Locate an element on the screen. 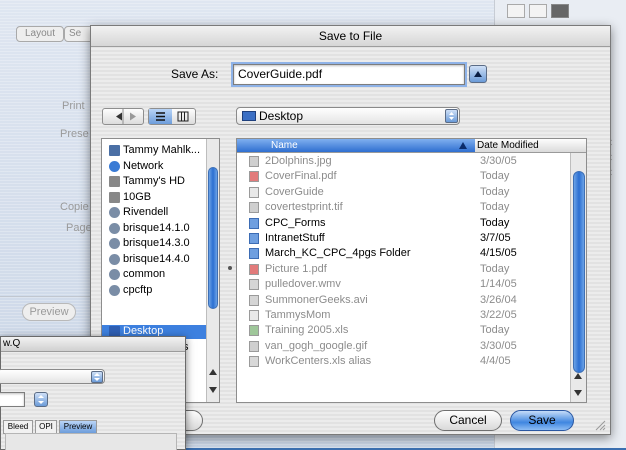 Image resolution: width=626 pixels, height=450 pixels. bg-tab-layout: Layout is located at coordinates (40, 34).